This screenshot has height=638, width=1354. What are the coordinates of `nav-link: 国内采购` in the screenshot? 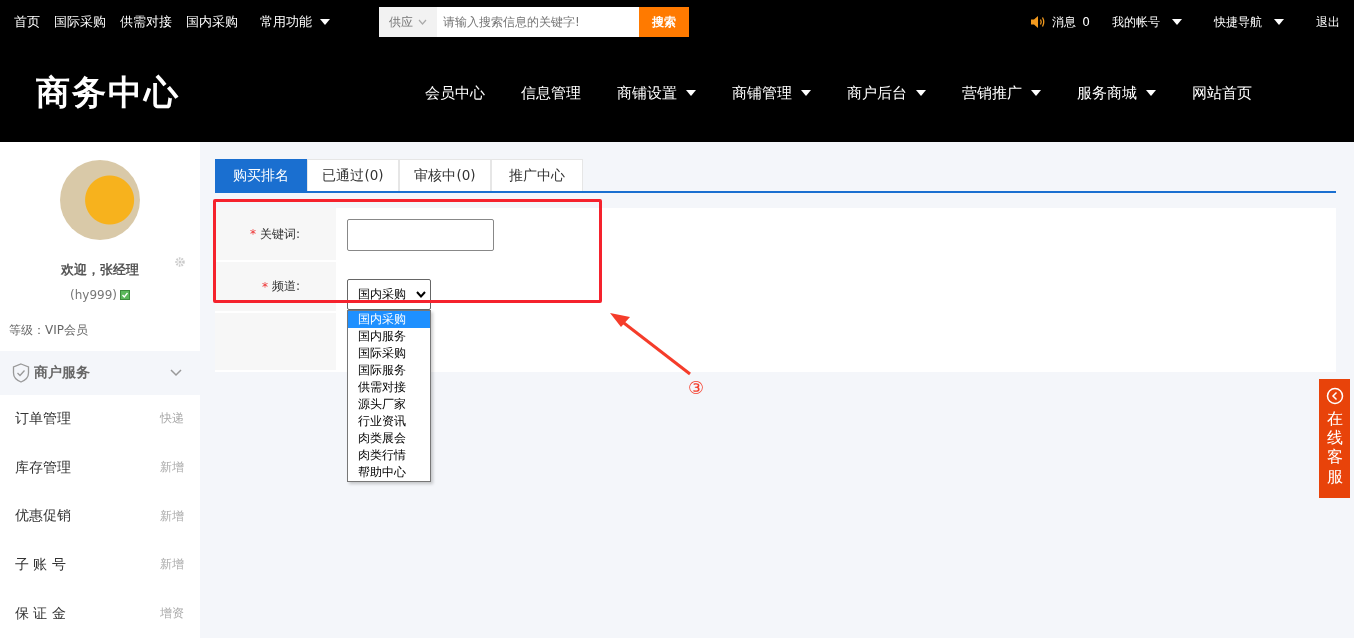 It's located at (212, 22).